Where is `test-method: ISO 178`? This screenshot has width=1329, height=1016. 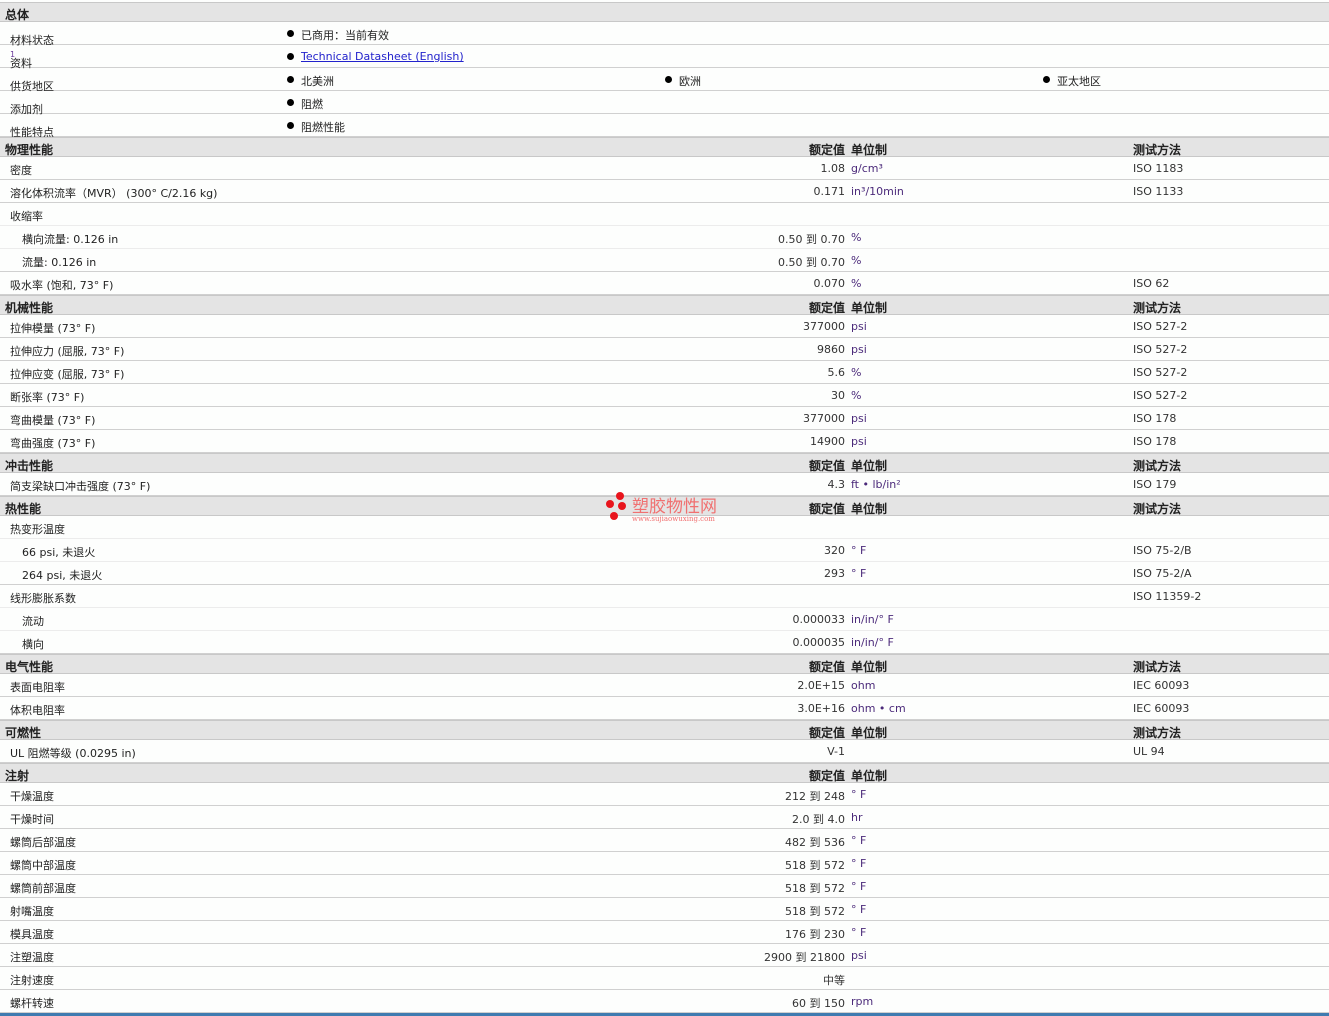 test-method: ISO 178 is located at coordinates (1155, 418).